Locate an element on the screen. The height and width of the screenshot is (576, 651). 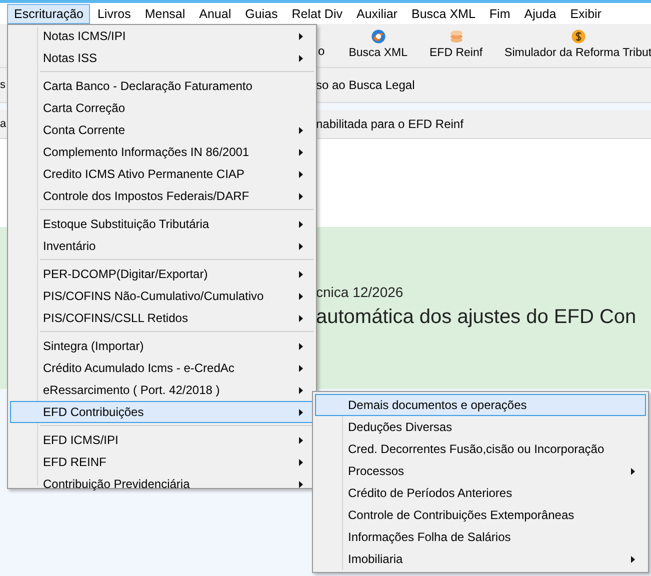
info-text: nabilitada para o EFD Reinf is located at coordinates (390, 124).